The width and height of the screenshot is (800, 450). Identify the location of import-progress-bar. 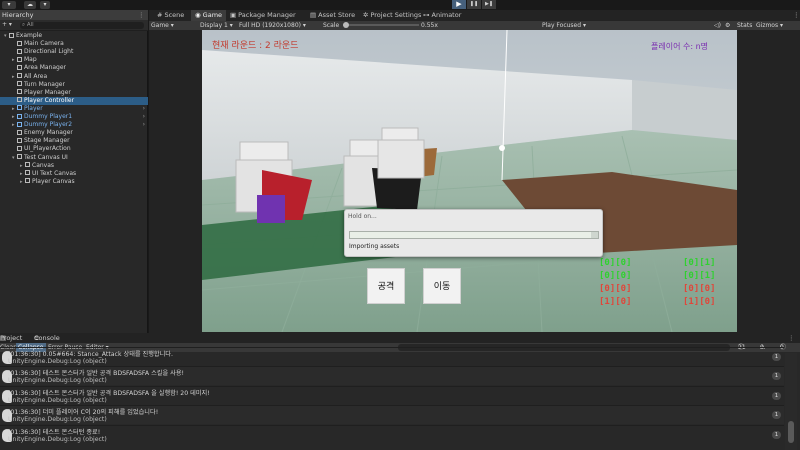
(474, 235).